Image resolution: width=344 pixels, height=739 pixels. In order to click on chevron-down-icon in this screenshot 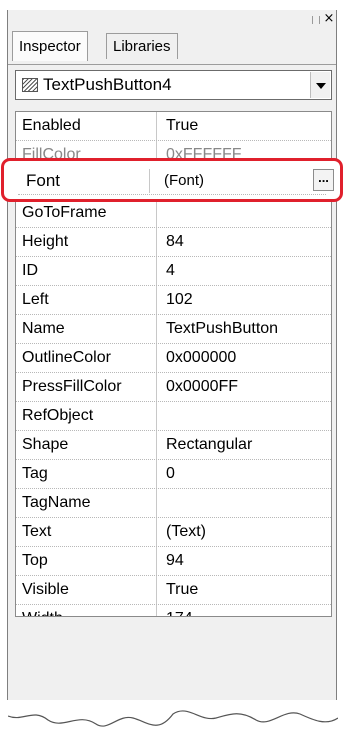, I will do `click(320, 85)`.